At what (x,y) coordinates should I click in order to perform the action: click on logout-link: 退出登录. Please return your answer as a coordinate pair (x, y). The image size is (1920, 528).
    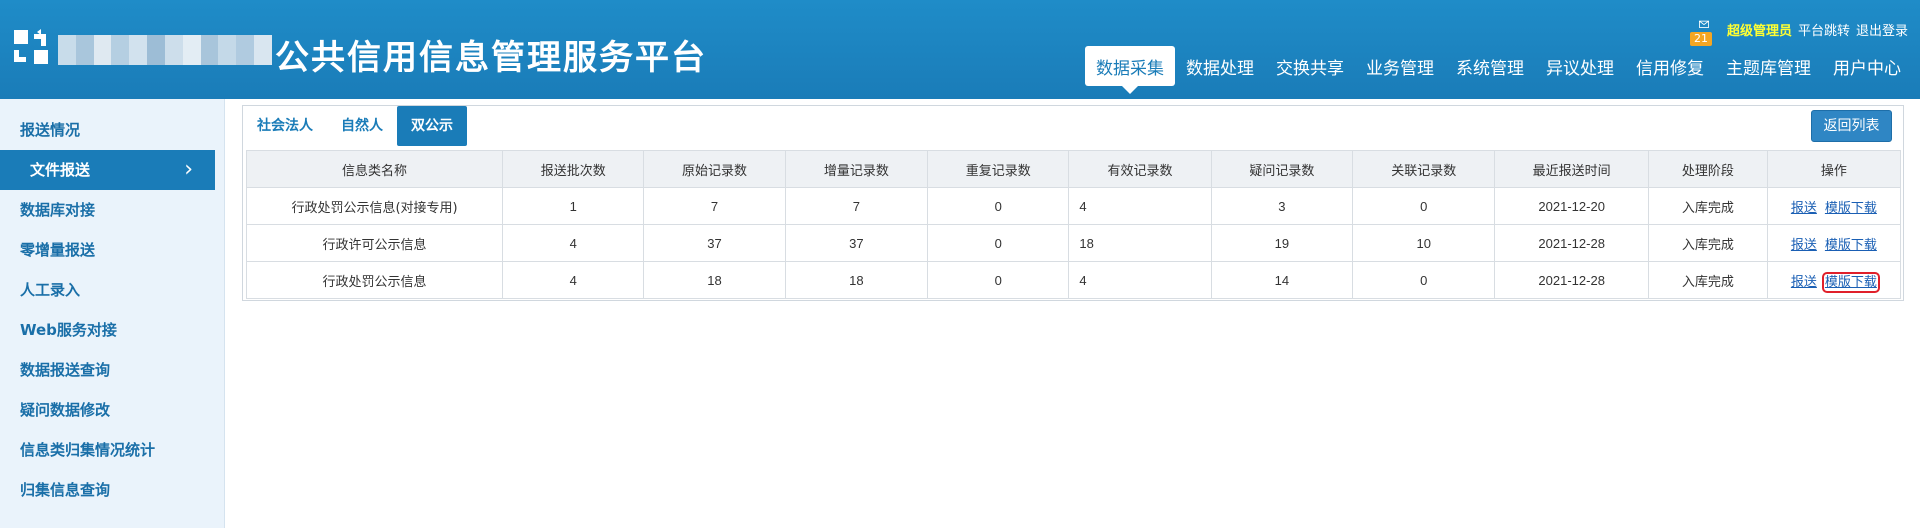
    Looking at the image, I should click on (1882, 29).